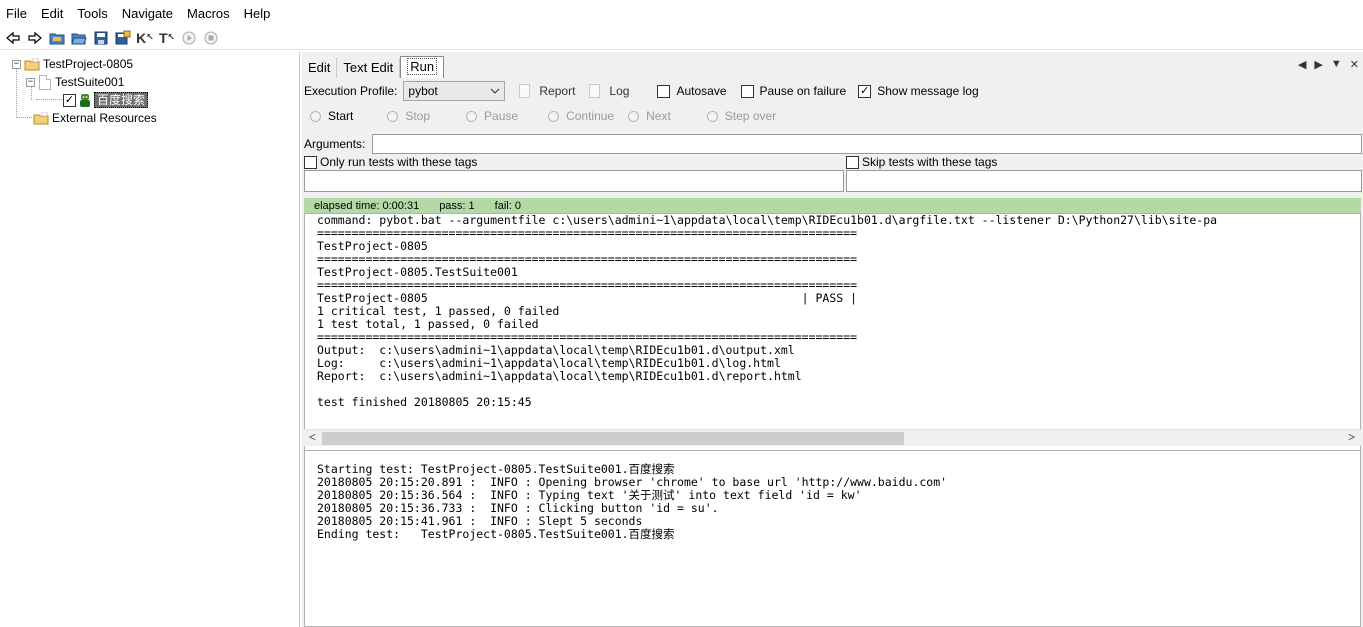 The width and height of the screenshot is (1363, 627). Describe the element at coordinates (424, 402) in the screenshot. I see `console-line: test finished 20180805 20:15:45` at that location.